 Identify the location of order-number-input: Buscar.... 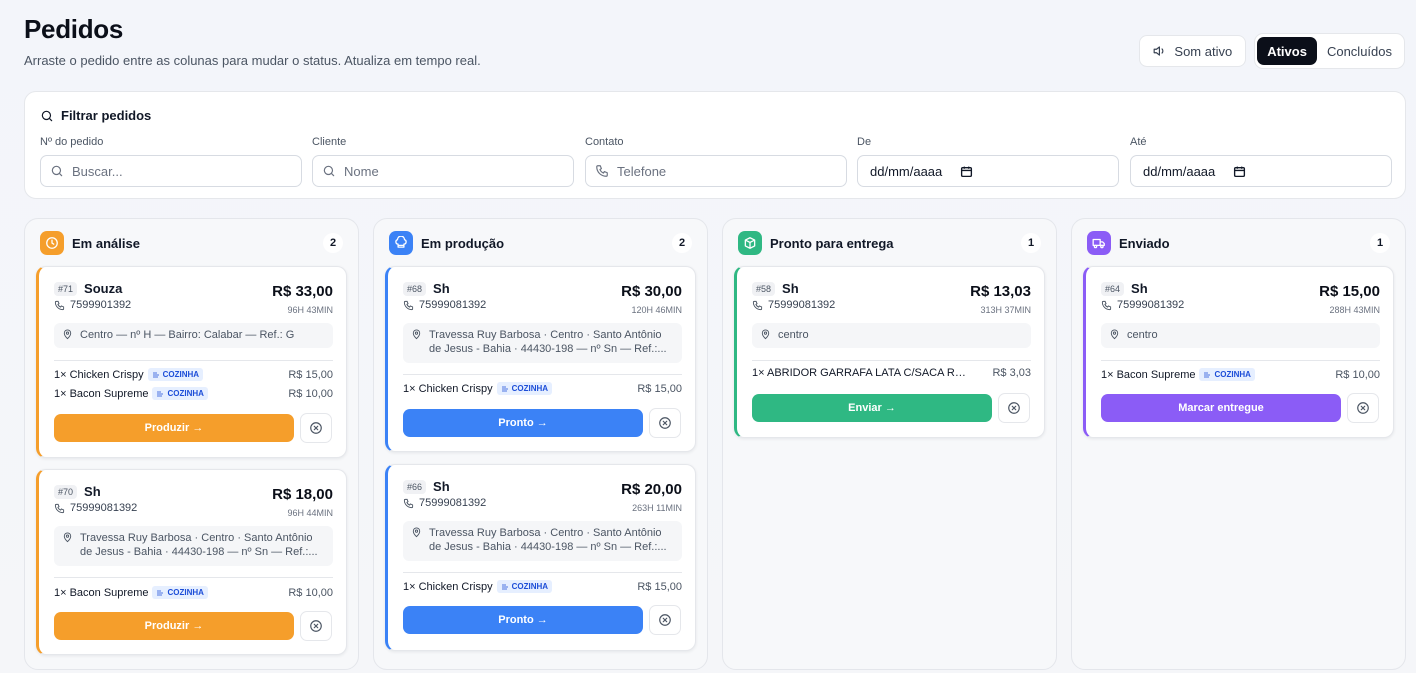
(171, 171).